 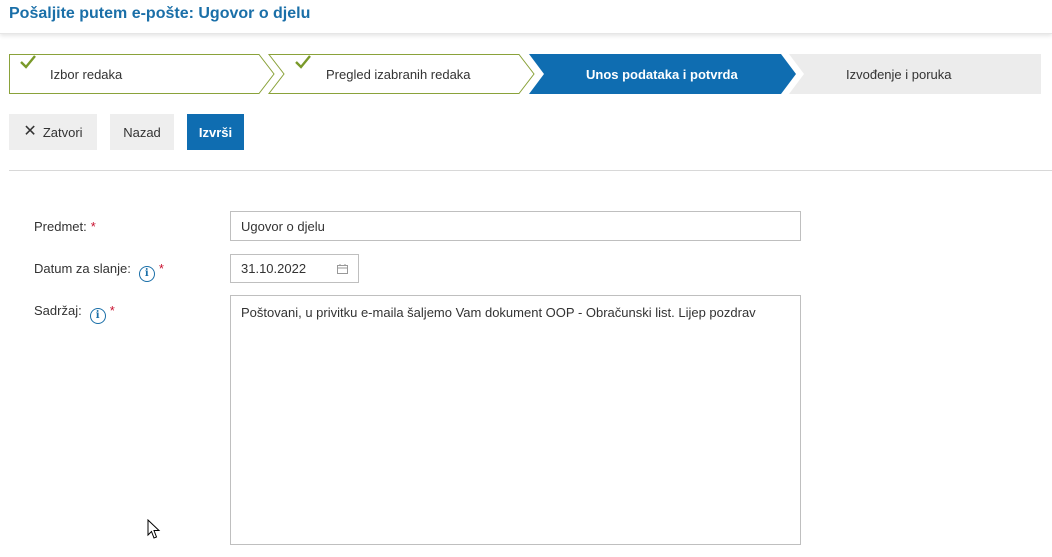 What do you see at coordinates (154, 529) in the screenshot?
I see `mouse-cursor-icon` at bounding box center [154, 529].